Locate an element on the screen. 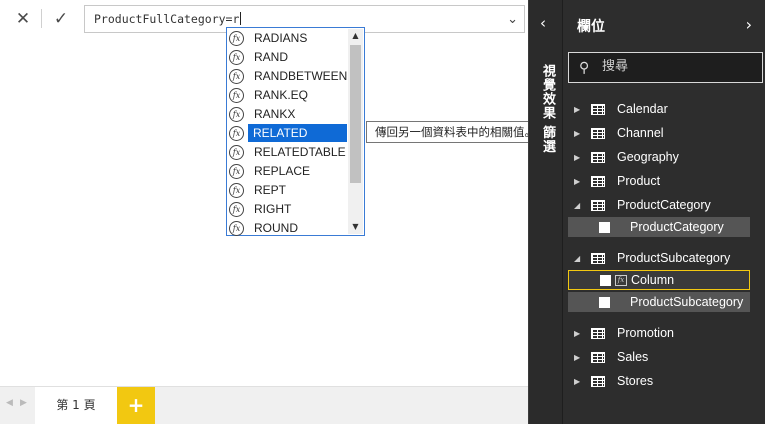 The height and width of the screenshot is (424, 765). chevron-right-icon: › is located at coordinates (749, 24).